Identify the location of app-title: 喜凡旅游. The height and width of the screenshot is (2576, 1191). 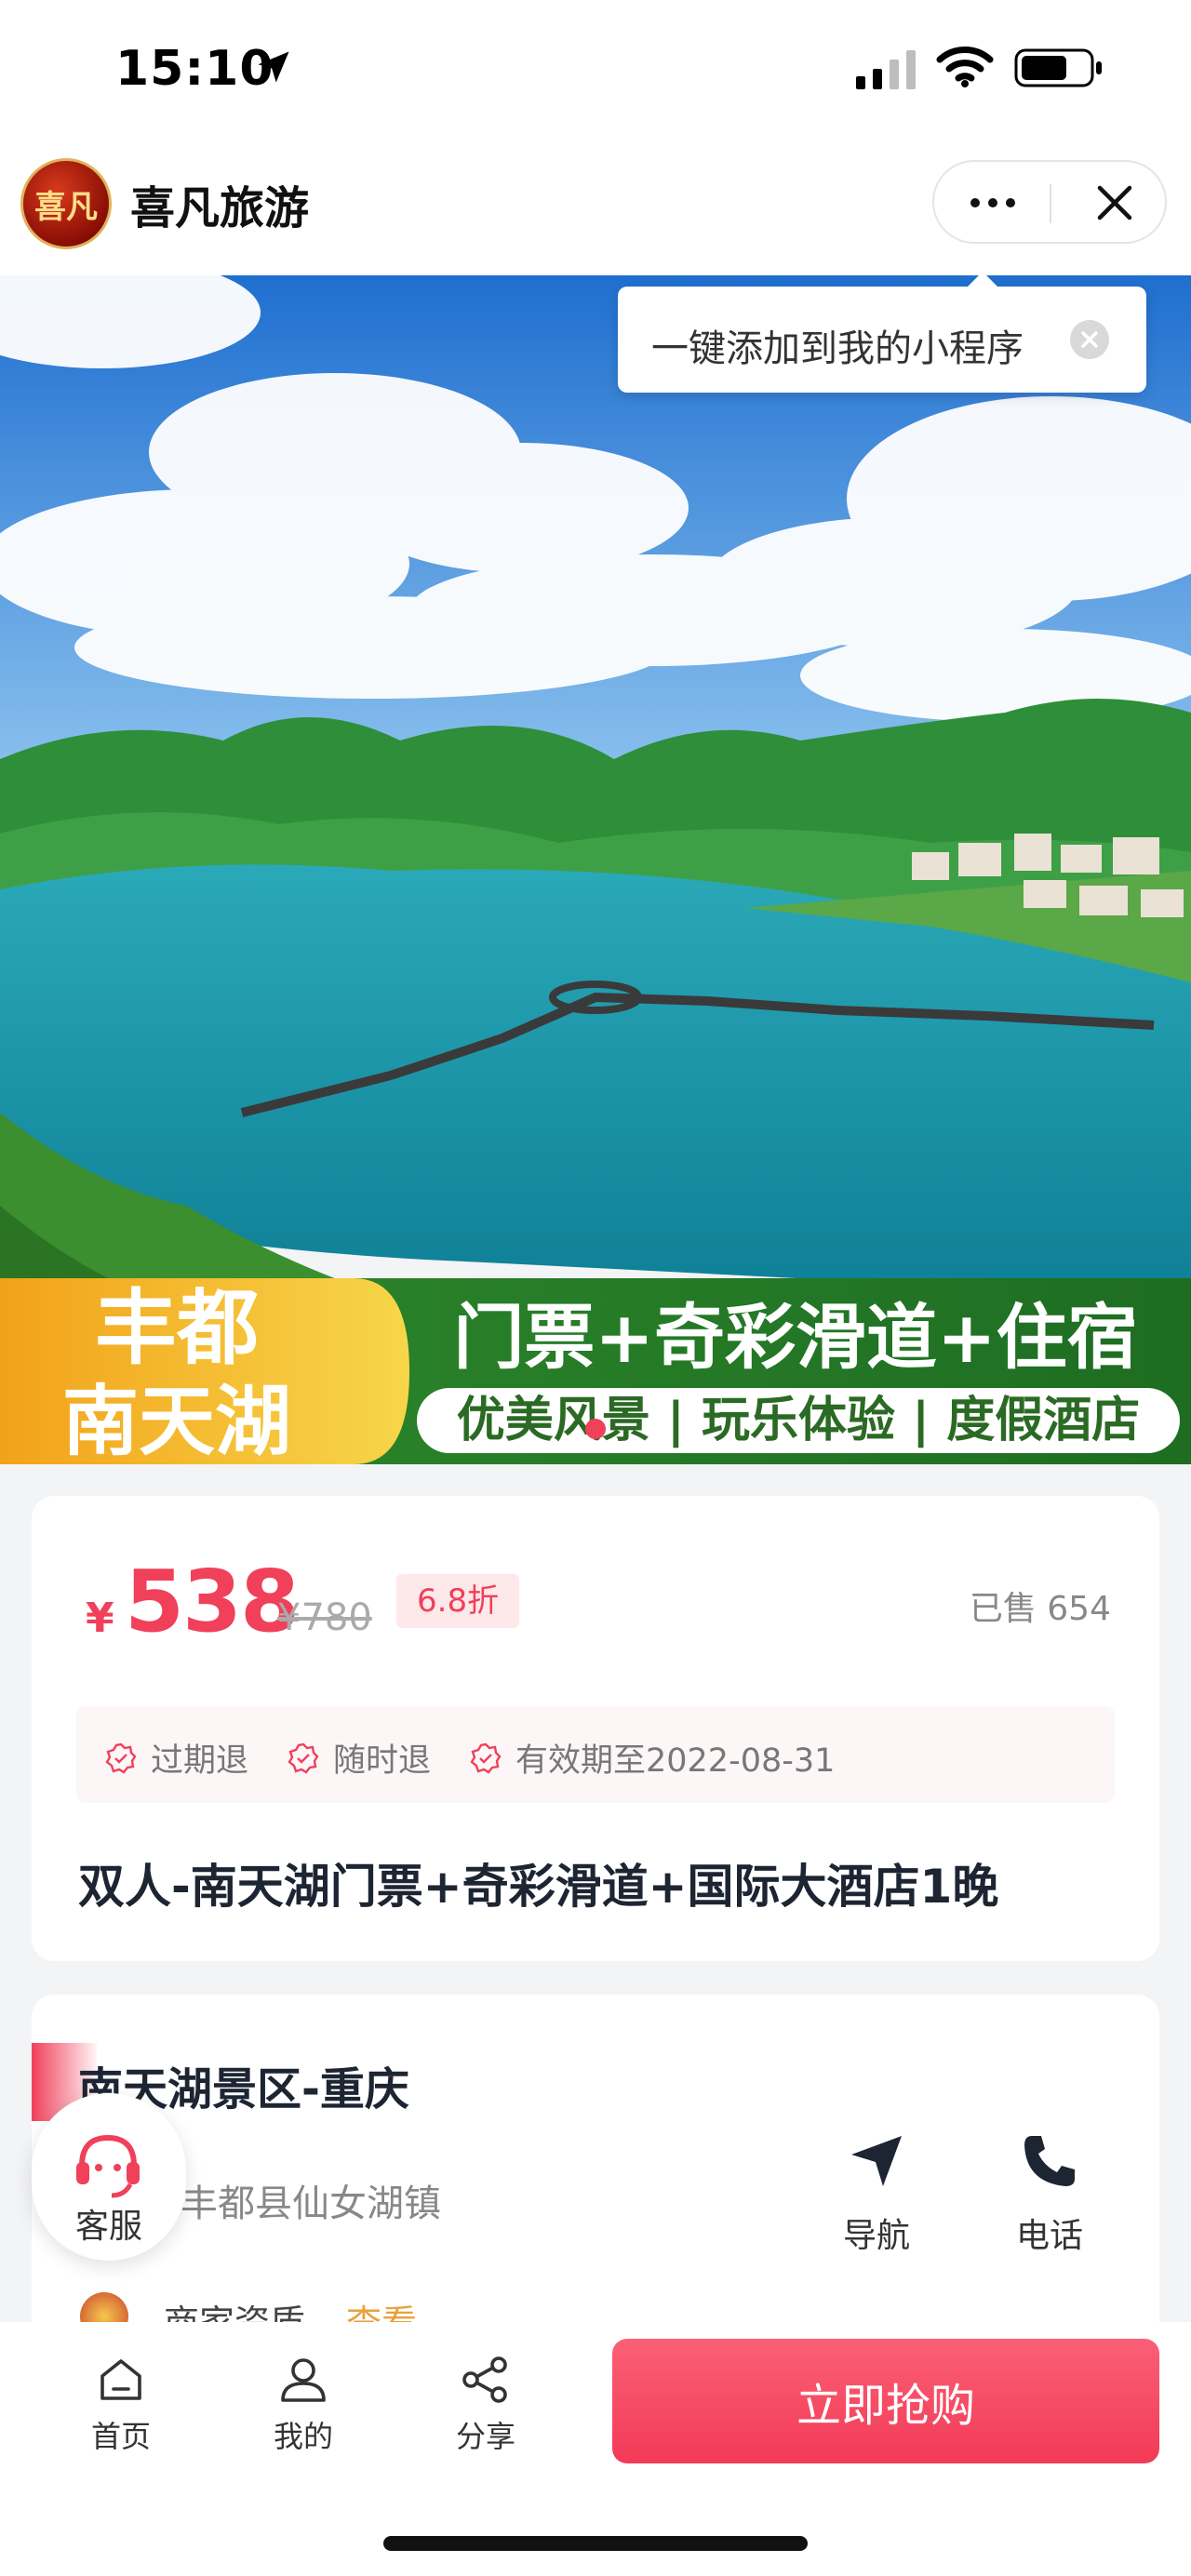
(220, 208).